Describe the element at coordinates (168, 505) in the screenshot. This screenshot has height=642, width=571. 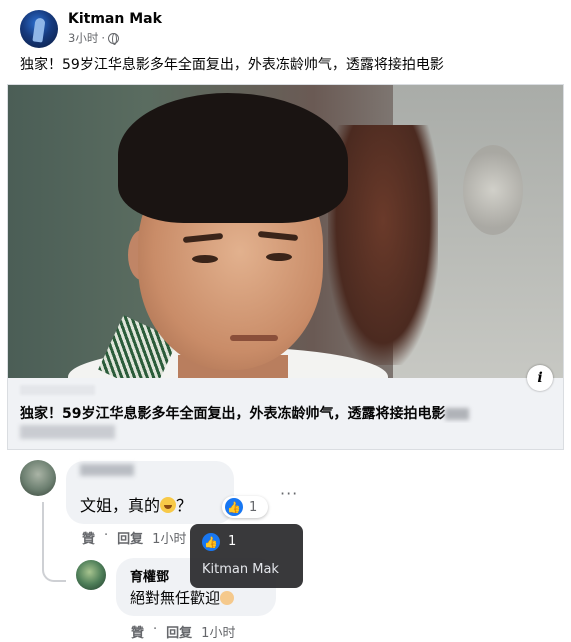
I see `smiley-emoji-icon` at that location.